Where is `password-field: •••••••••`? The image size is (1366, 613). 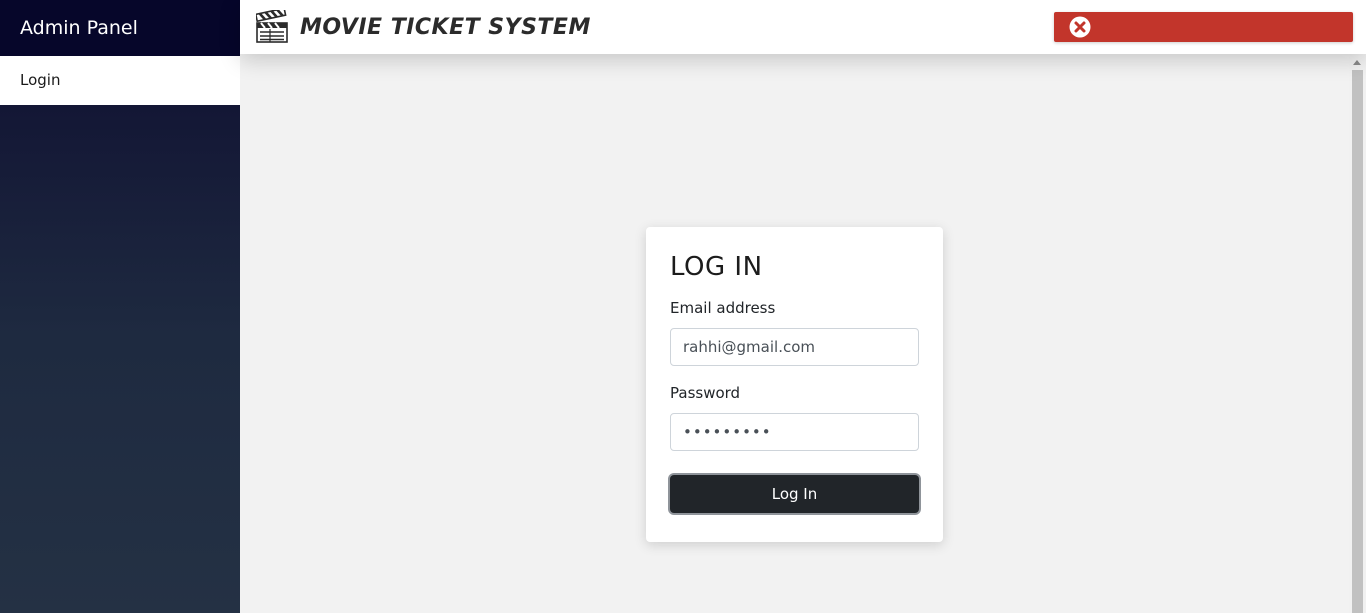 password-field: ••••••••• is located at coordinates (794, 432).